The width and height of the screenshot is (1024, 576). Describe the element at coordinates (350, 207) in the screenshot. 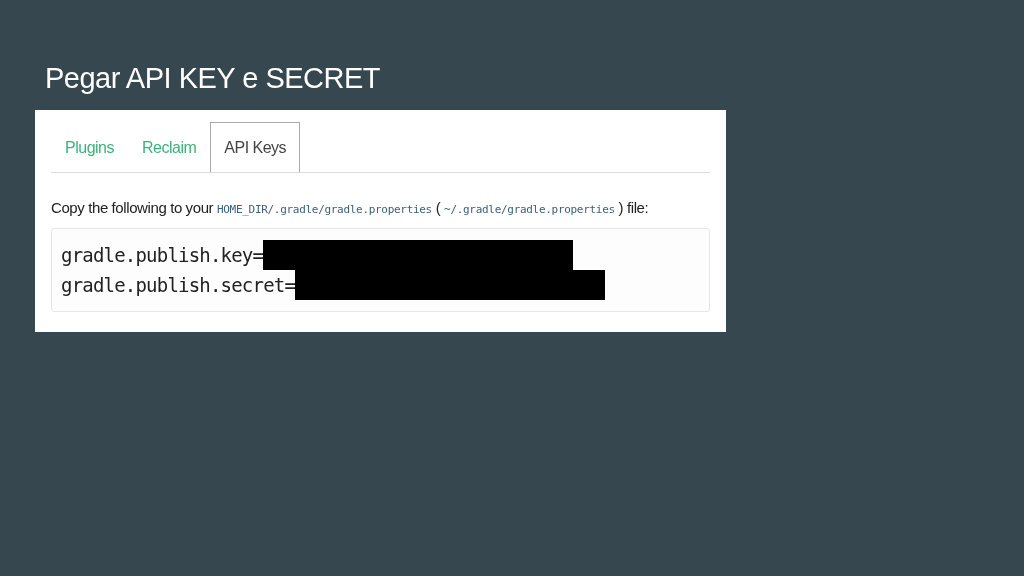

I see `instruction-text: Copy the following to your HOME_DIR/.gradle/gradle.properties ( ~/.gradle/gradle.properties ) file:` at that location.